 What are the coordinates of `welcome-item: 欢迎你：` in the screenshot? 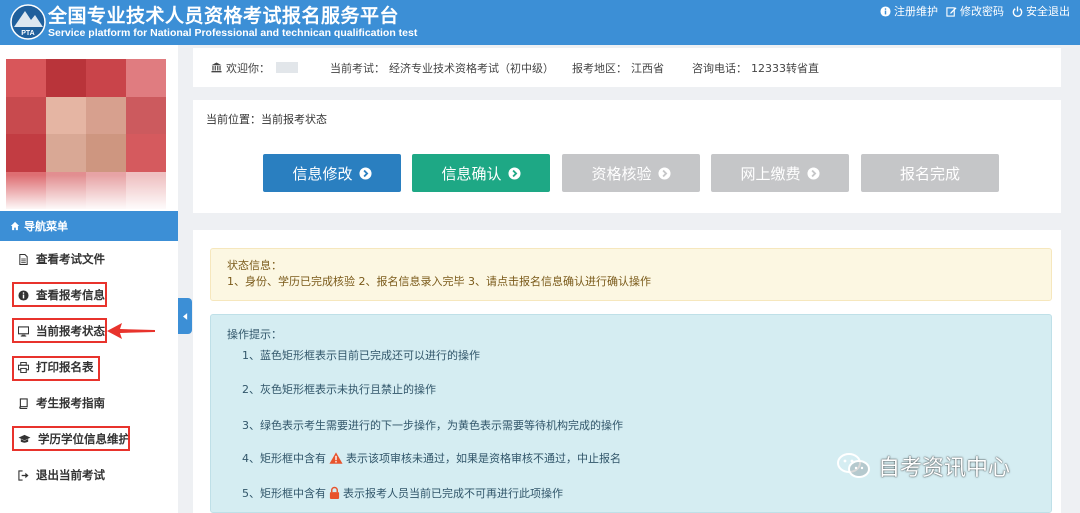 It's located at (254, 68).